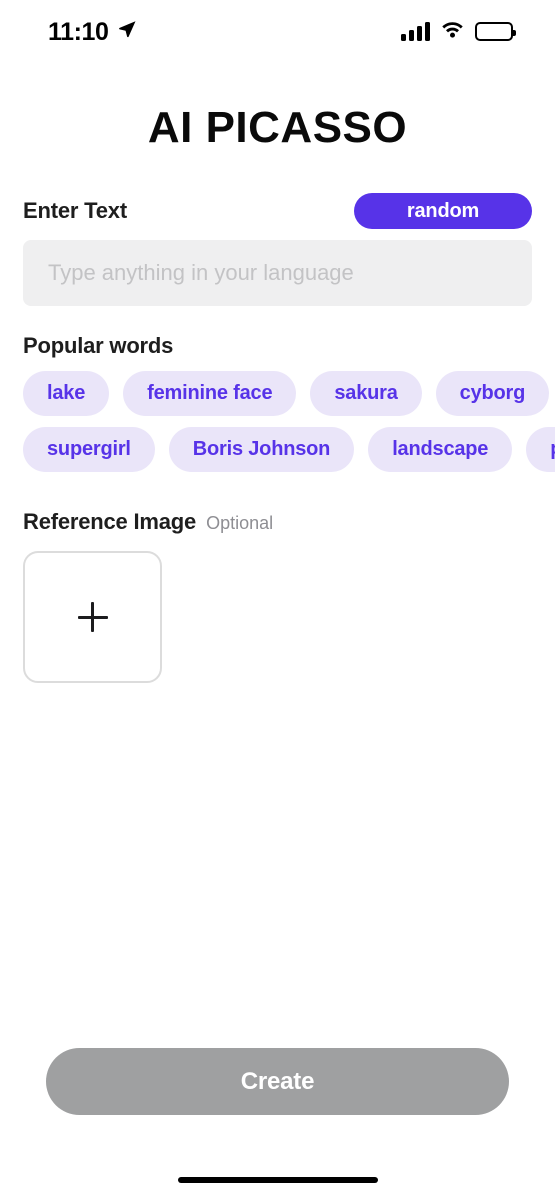  Describe the element at coordinates (277, 273) in the screenshot. I see `prompt-input` at that location.